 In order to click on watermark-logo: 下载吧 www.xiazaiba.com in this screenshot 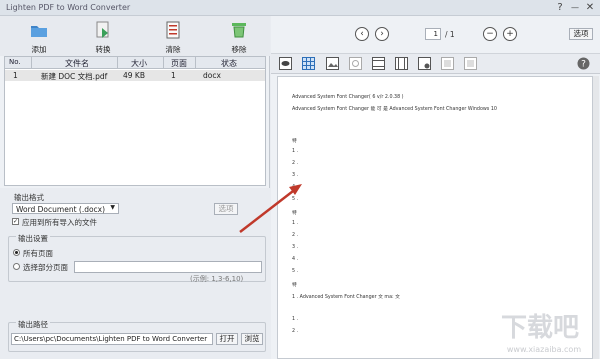, I will do `click(541, 333)`.